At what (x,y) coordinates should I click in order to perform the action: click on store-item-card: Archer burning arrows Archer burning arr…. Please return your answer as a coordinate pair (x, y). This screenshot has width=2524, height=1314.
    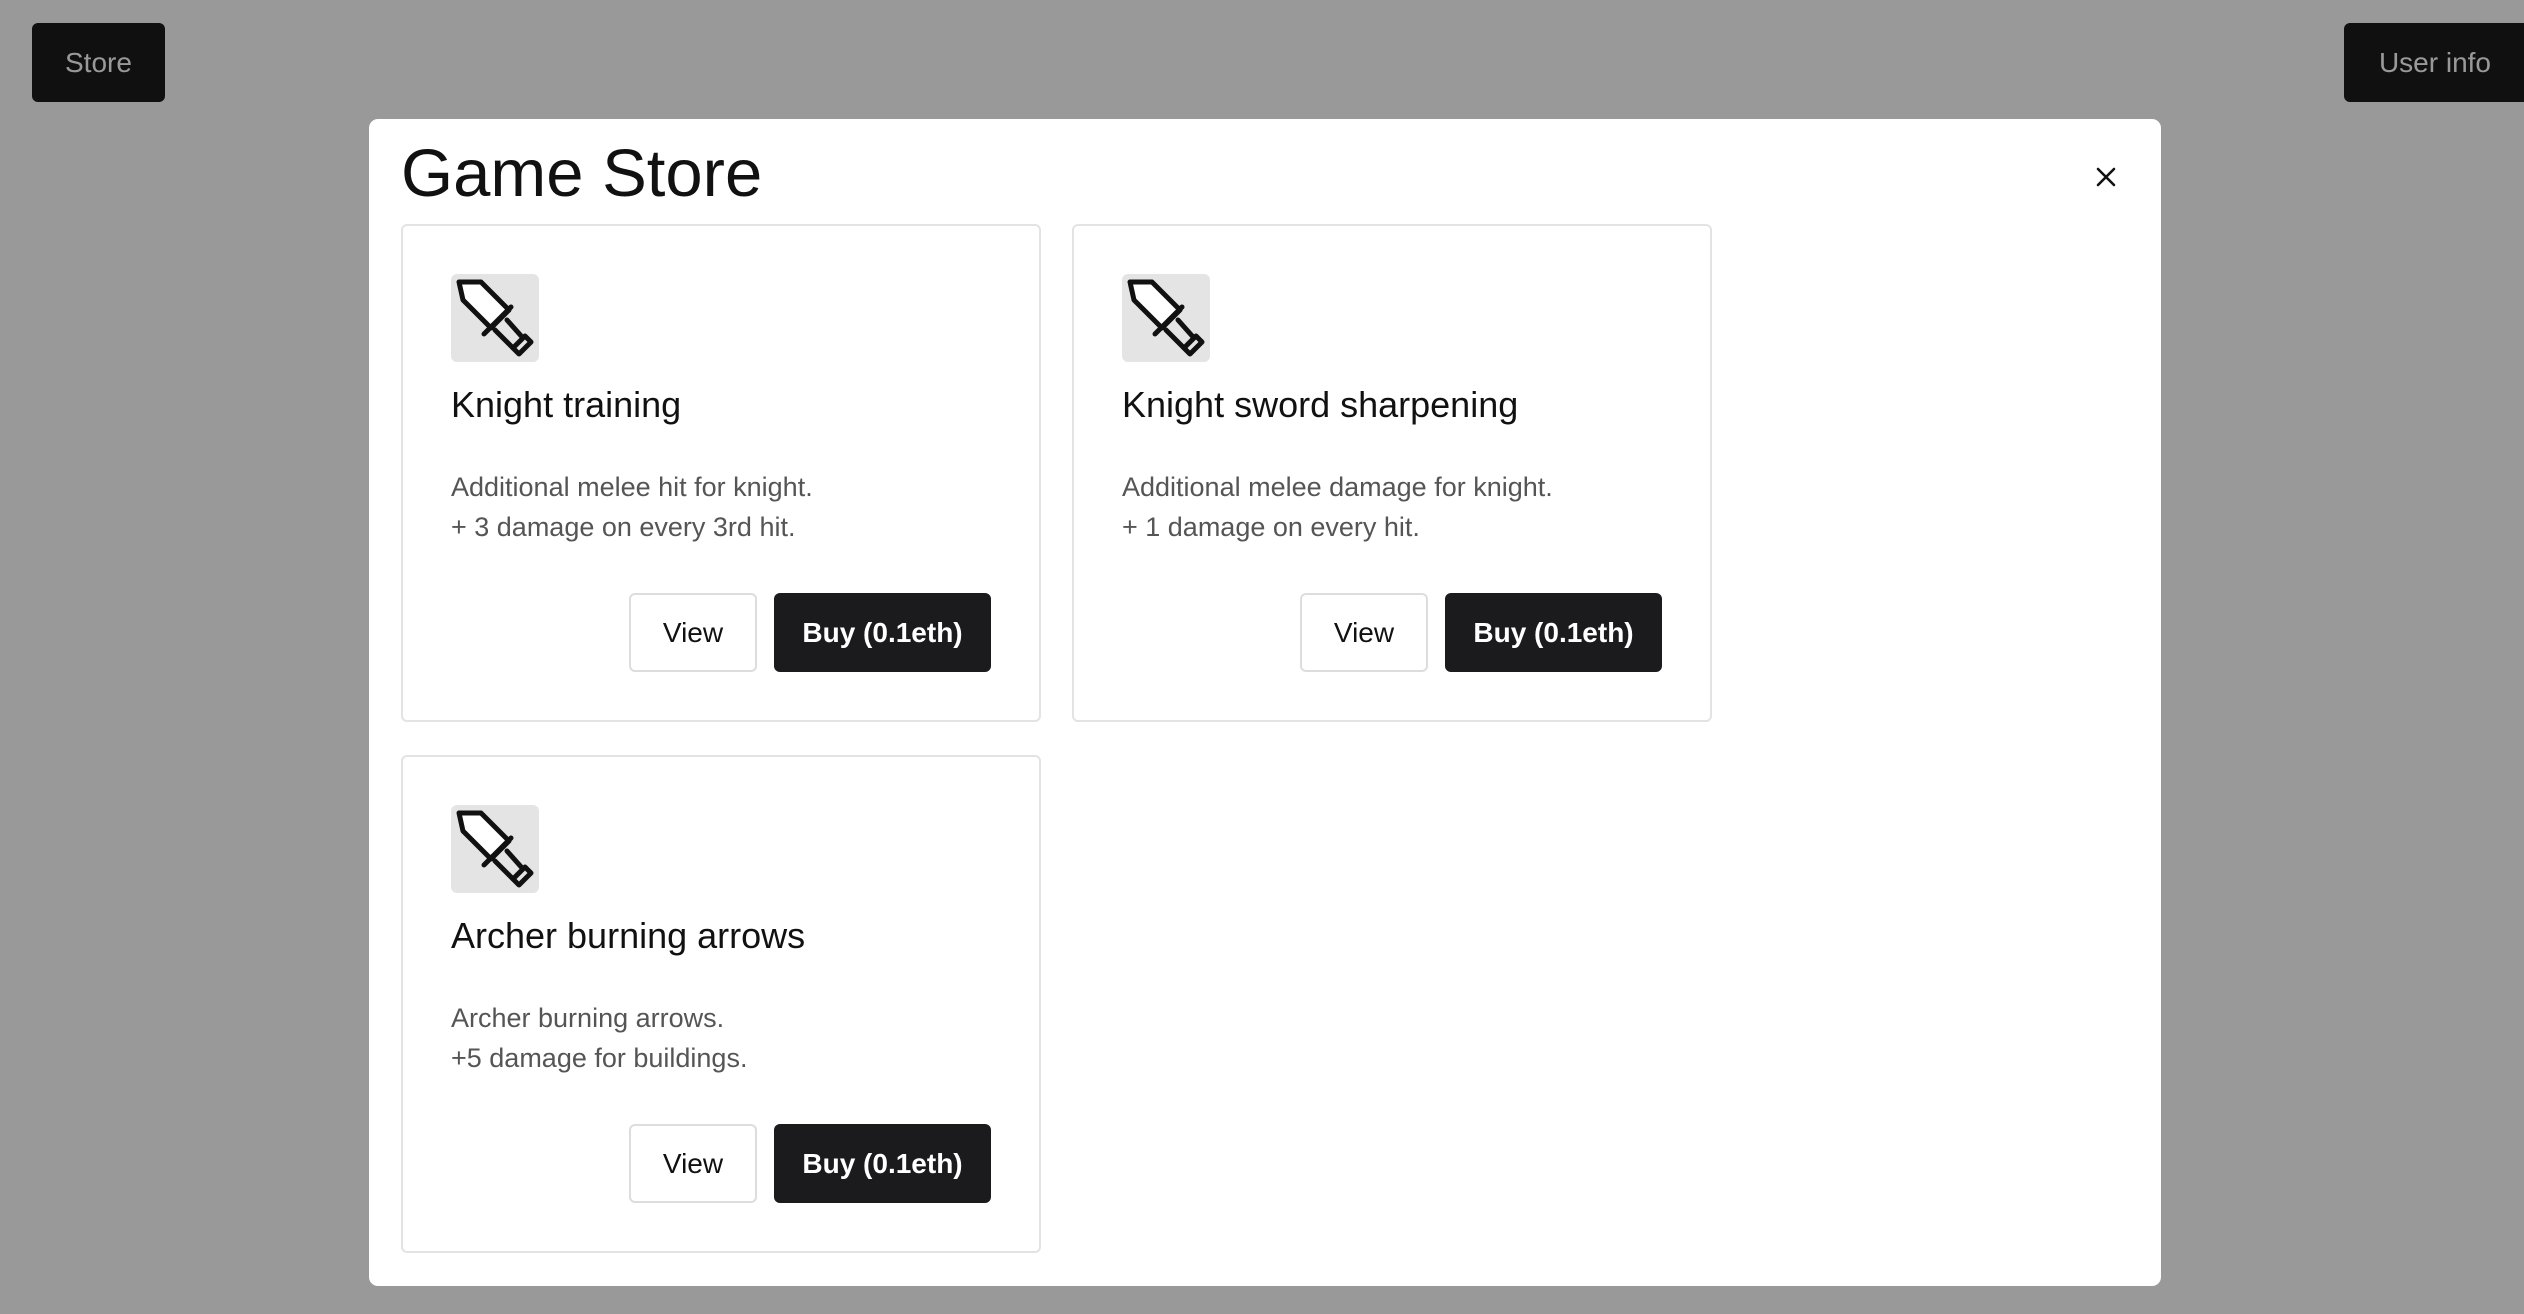
    Looking at the image, I should click on (721, 1004).